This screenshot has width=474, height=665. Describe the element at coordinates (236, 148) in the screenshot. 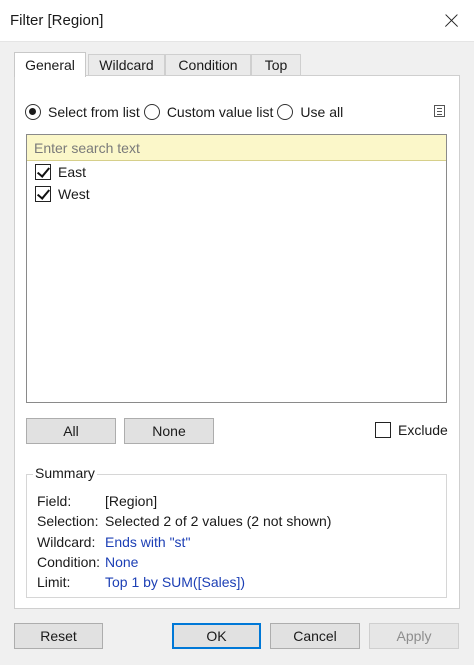

I see `search-input` at that location.